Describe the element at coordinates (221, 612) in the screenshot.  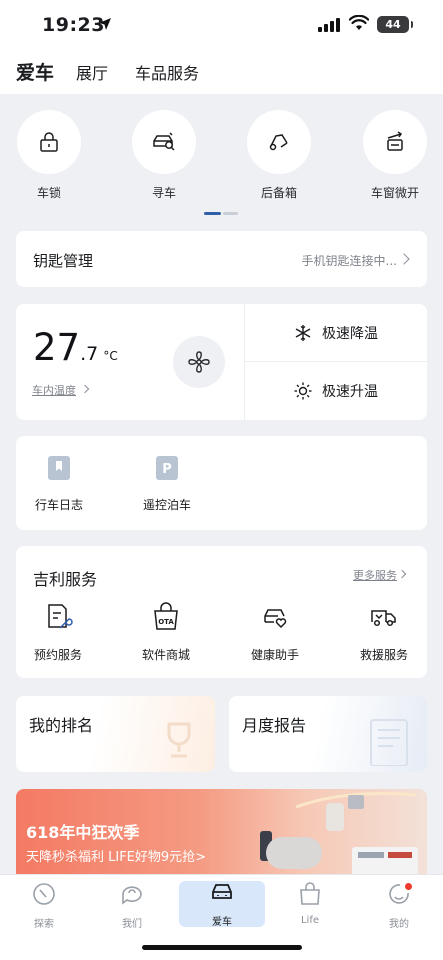
I see `geely-services-card: 吉利服务 更多服务 预约服务 OTA 软件商城 健康助手 救援服务` at that location.